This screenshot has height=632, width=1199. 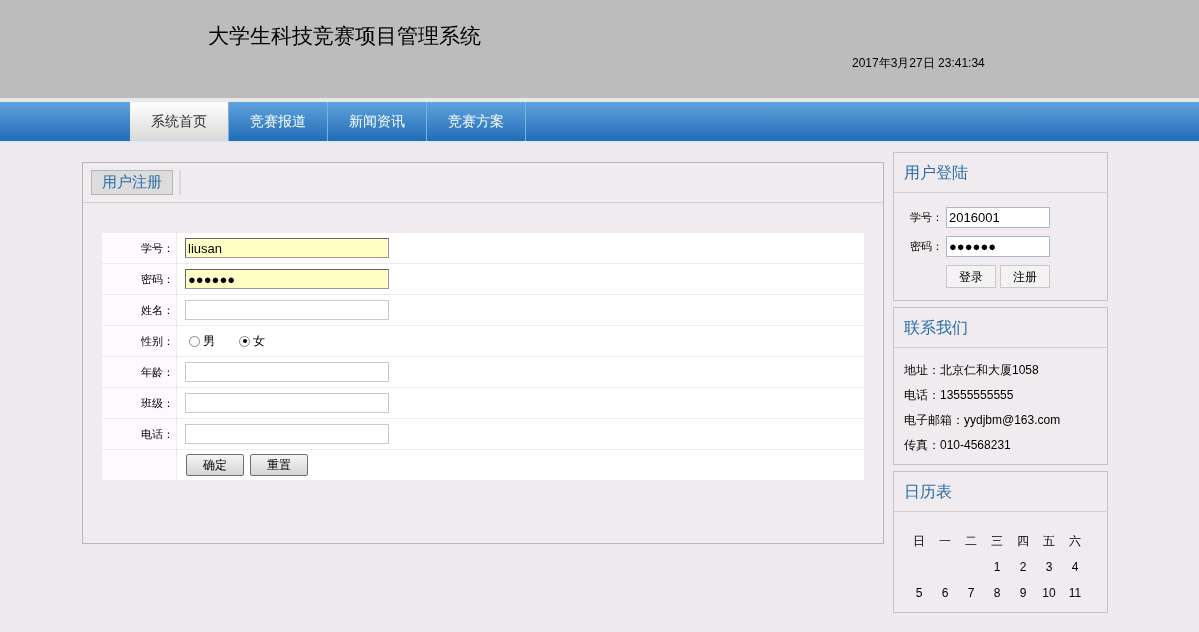 What do you see at coordinates (997, 541) in the screenshot?
I see `weekday-label: 三` at bounding box center [997, 541].